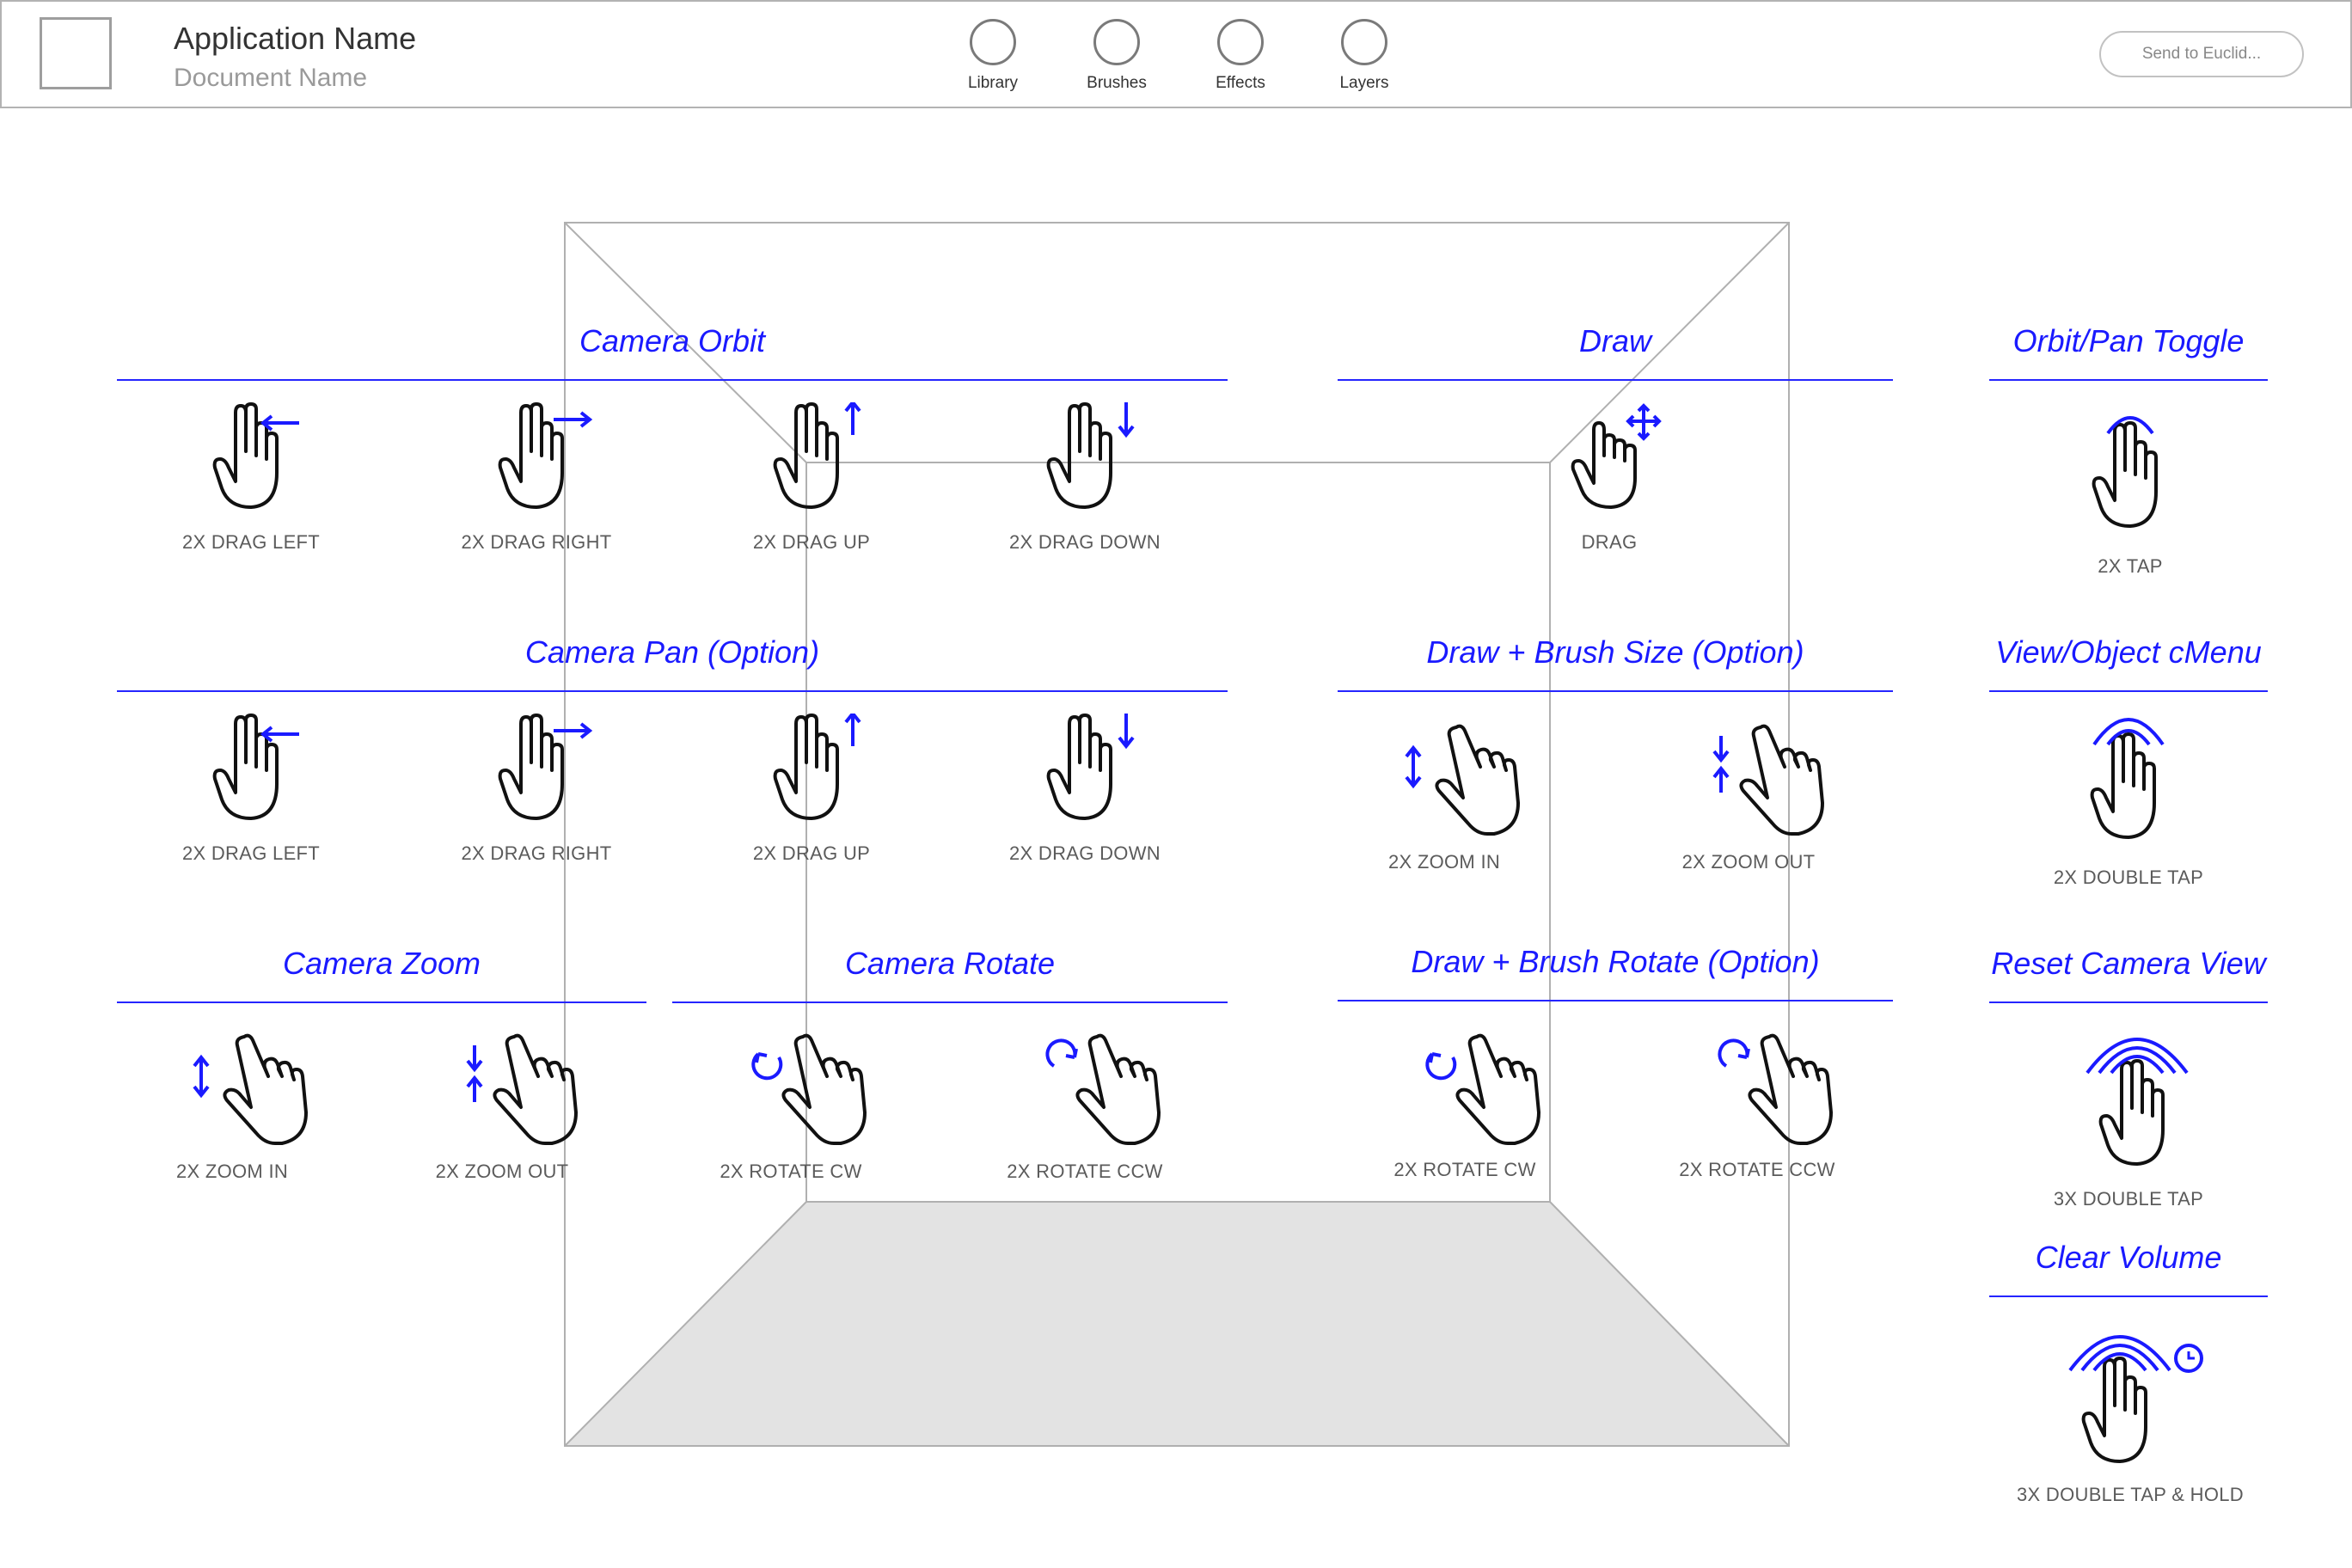 The width and height of the screenshot is (2352, 1568). What do you see at coordinates (2128, 963) in the screenshot?
I see `reset-camera-view-title: Reset Camera View` at bounding box center [2128, 963].